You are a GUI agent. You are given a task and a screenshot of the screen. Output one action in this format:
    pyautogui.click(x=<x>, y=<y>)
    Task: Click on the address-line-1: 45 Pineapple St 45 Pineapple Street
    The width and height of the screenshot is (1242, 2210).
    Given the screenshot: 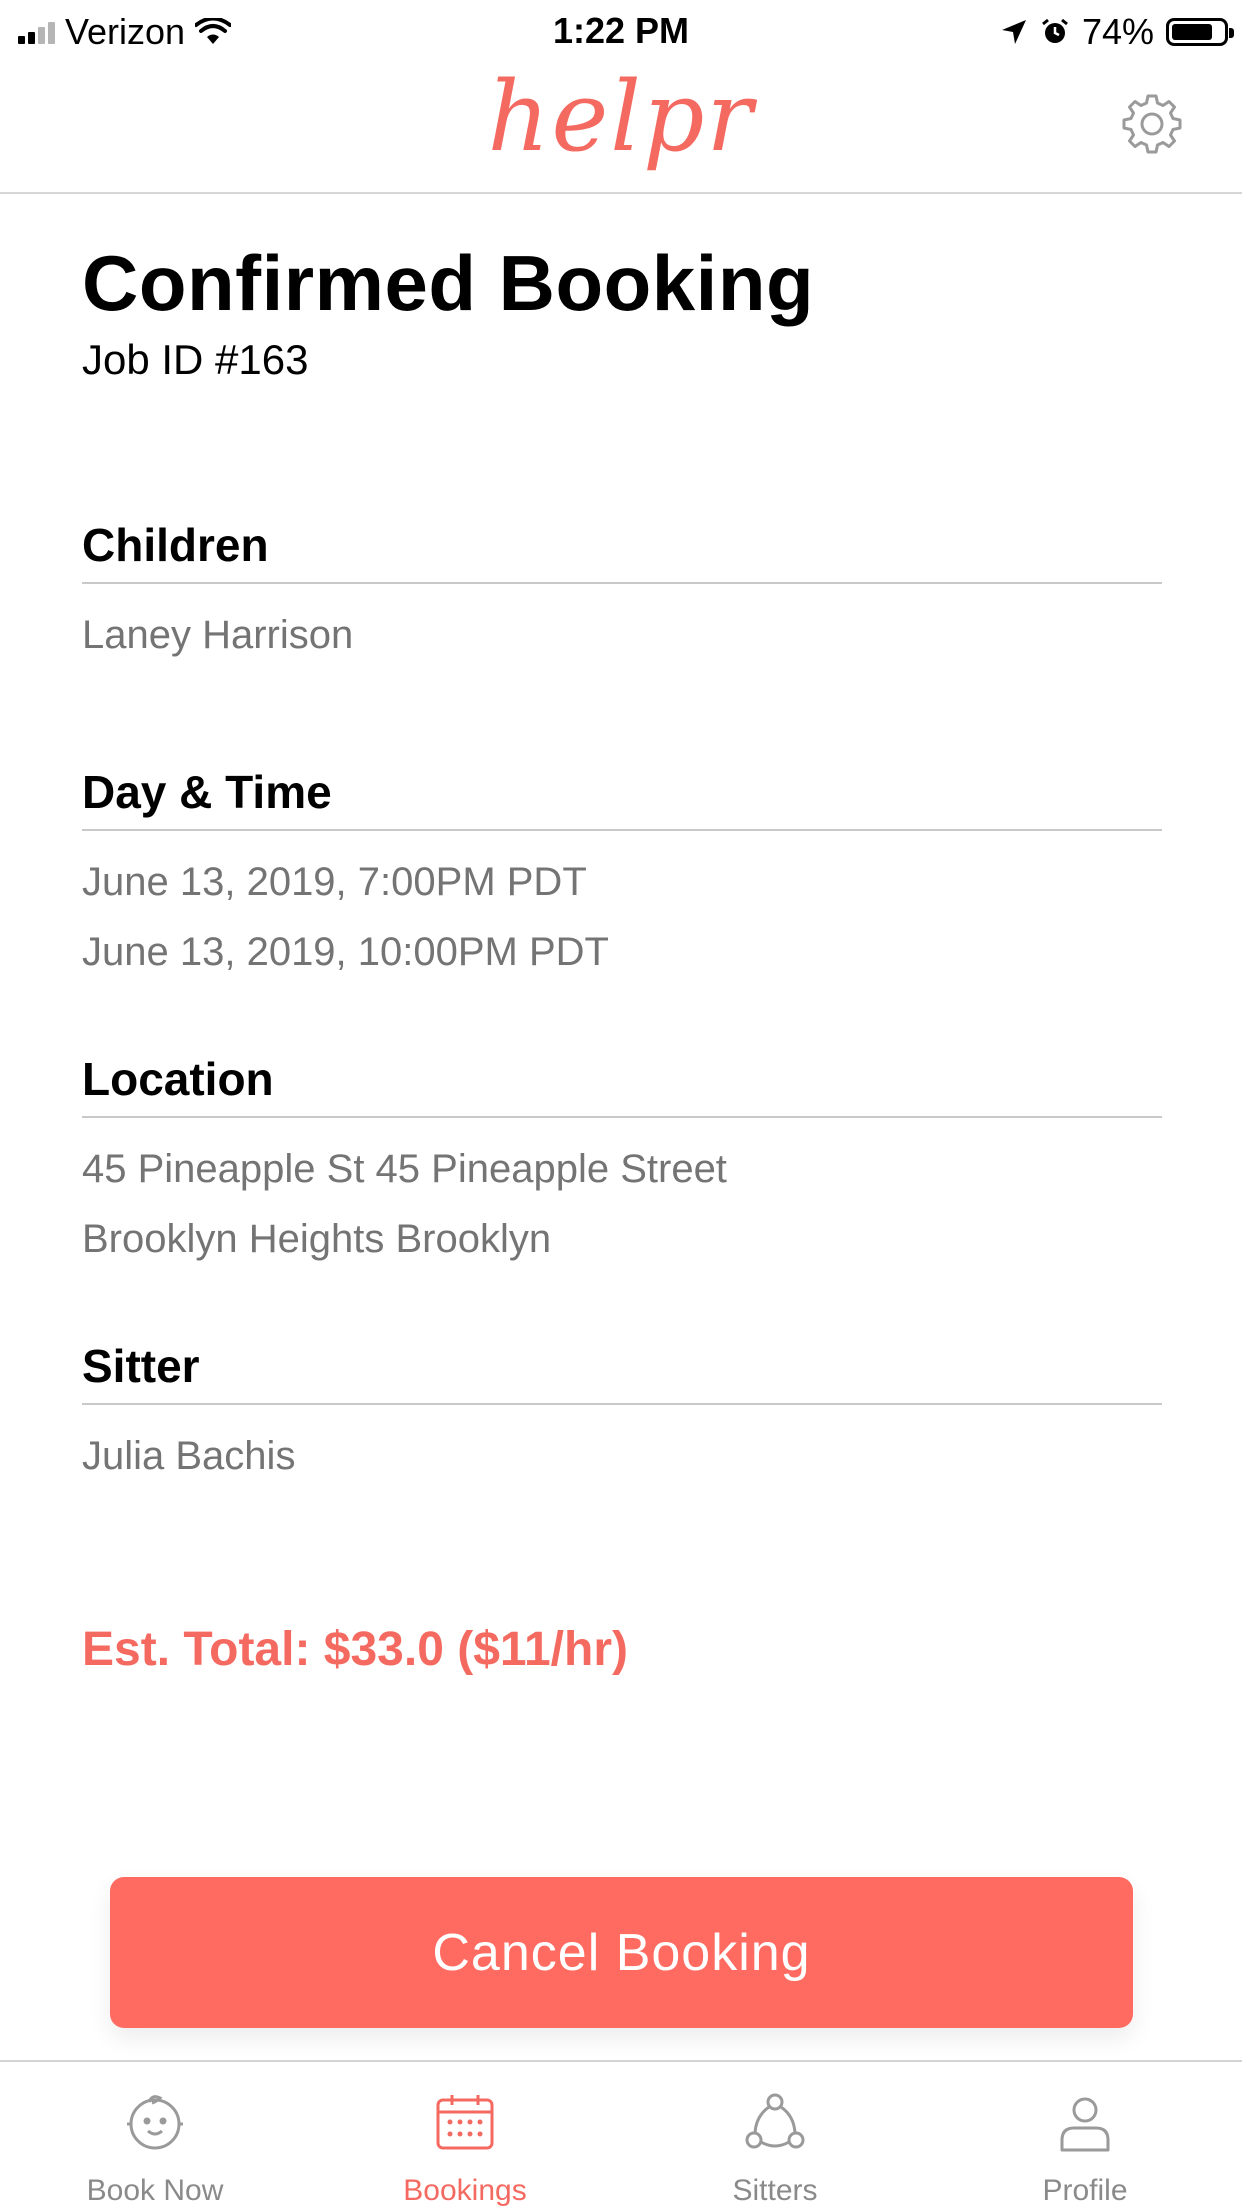 What is the action you would take?
    pyautogui.click(x=404, y=1169)
    